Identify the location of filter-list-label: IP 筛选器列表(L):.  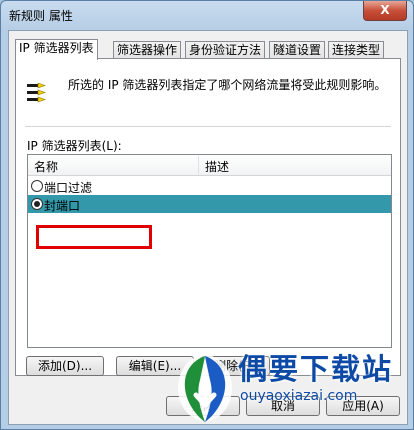
(74, 146).